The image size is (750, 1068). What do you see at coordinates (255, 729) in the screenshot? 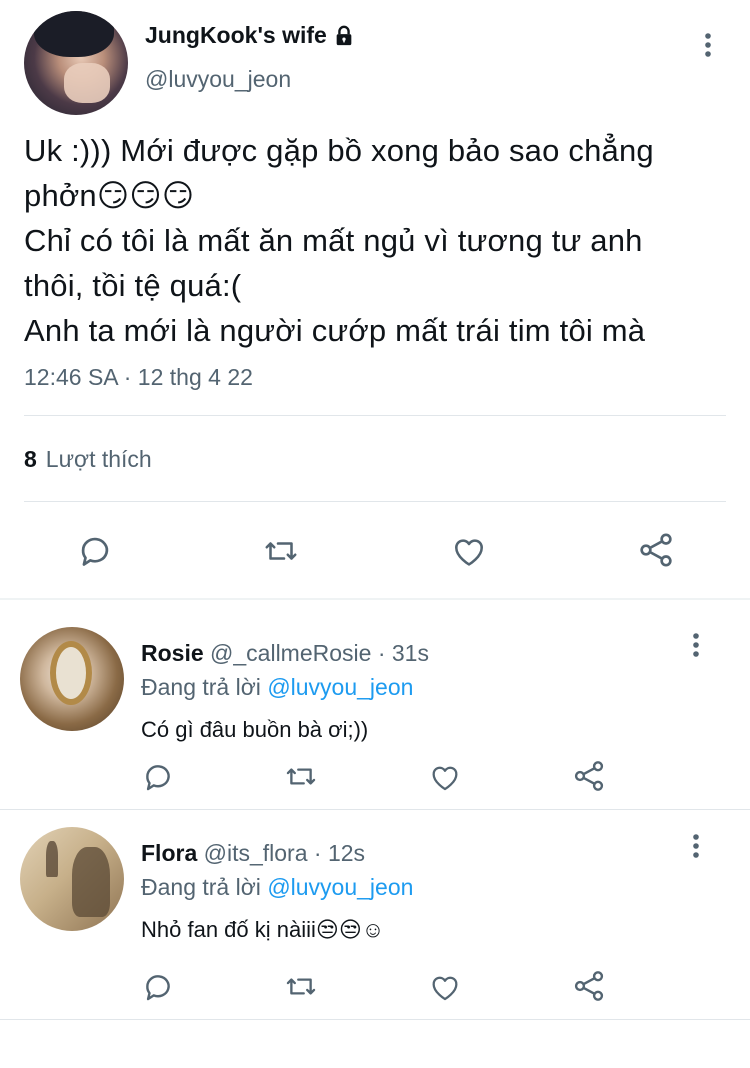
I see `reply-text: Có gì đâu buồn bà ơi;))` at bounding box center [255, 729].